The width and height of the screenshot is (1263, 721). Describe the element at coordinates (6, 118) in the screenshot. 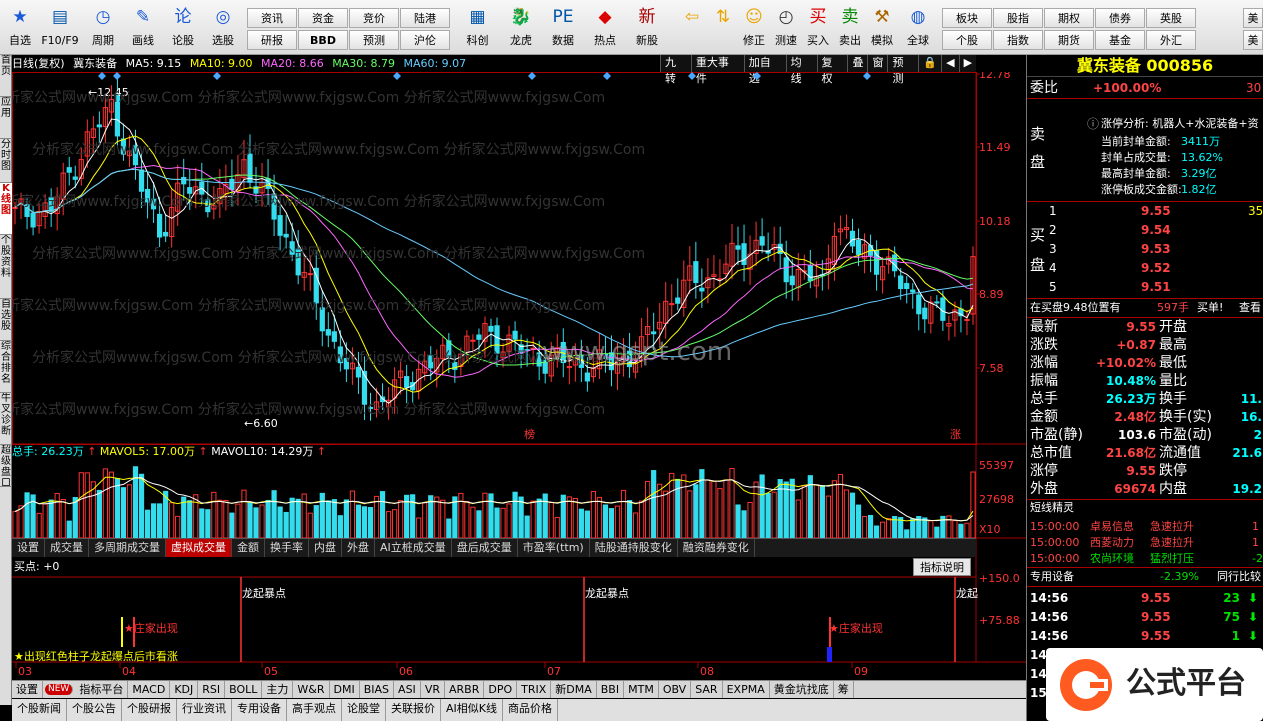

I see `left-tab-1: 应用` at that location.